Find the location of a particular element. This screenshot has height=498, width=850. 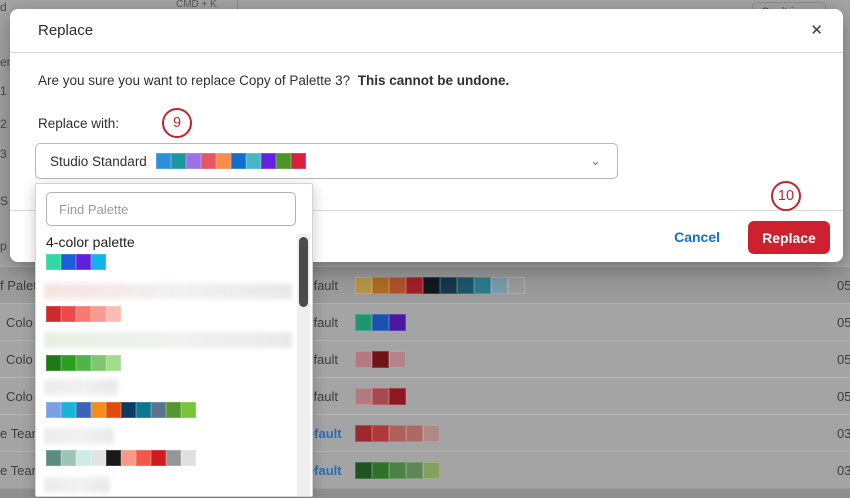

palette-select-swatches is located at coordinates (230, 161).